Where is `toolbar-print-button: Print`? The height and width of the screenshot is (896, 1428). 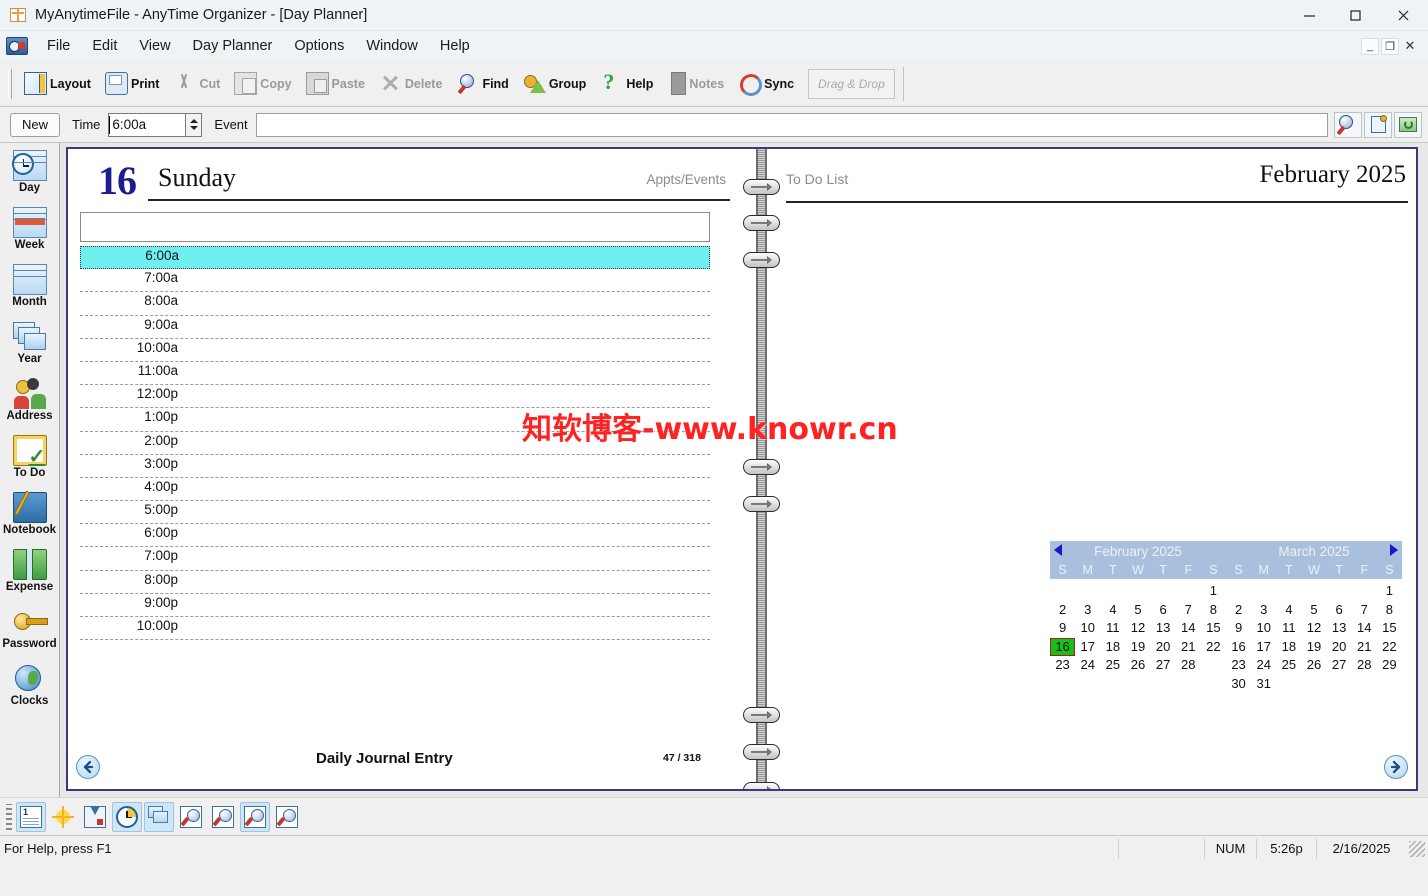 toolbar-print-button: Print is located at coordinates (132, 84).